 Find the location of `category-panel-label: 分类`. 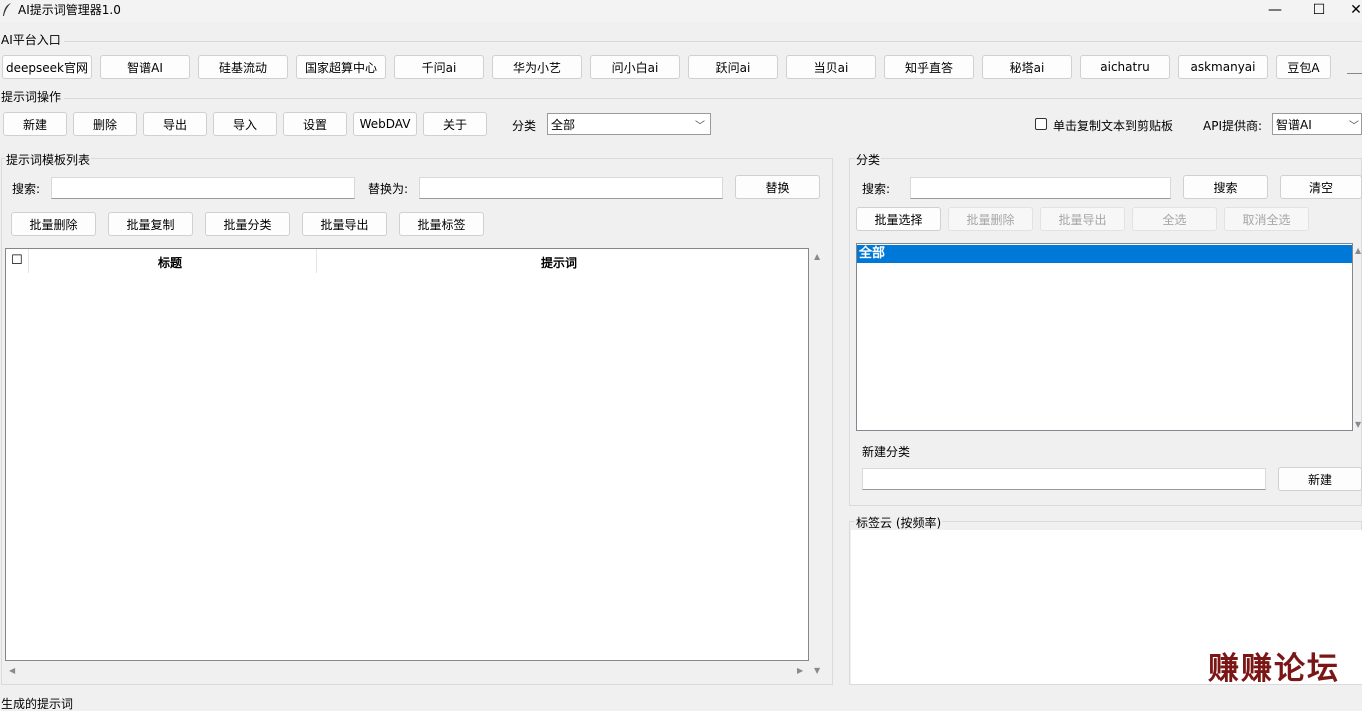

category-panel-label: 分类 is located at coordinates (868, 159).